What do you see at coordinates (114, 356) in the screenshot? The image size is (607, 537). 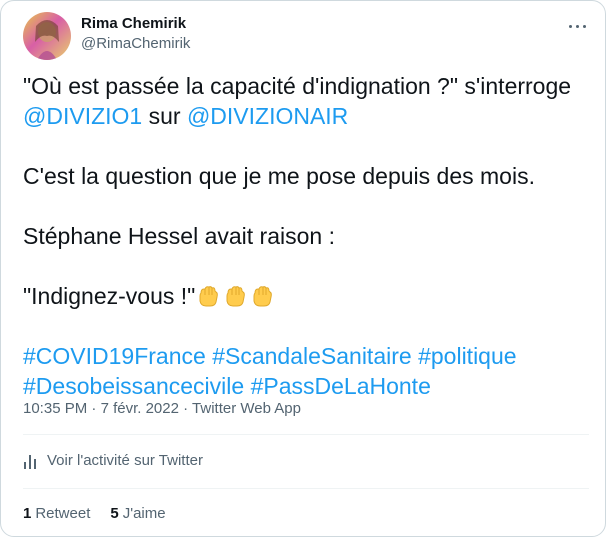 I see `hashtag-covid19france: #COVID19France` at bounding box center [114, 356].